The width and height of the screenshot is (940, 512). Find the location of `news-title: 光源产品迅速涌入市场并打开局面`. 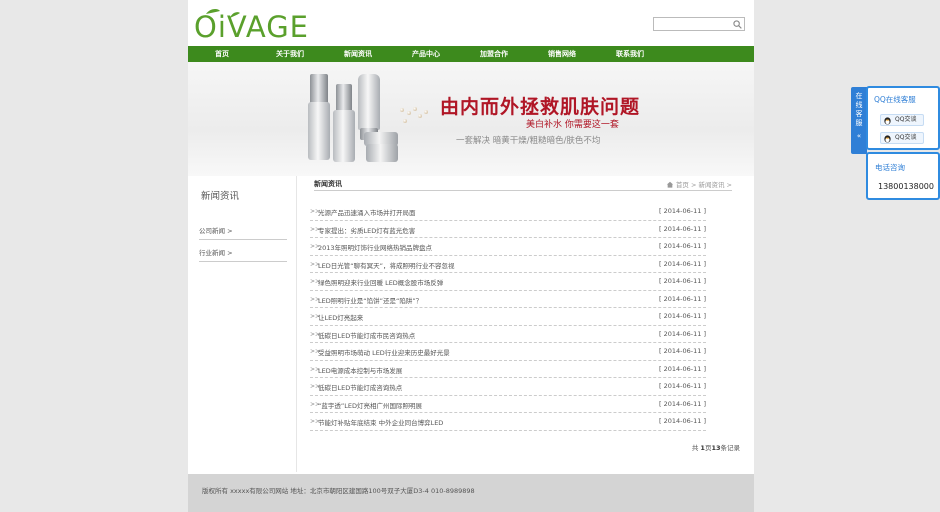

news-title: 光源产品迅速涌入市场并打开局面 is located at coordinates (367, 212).